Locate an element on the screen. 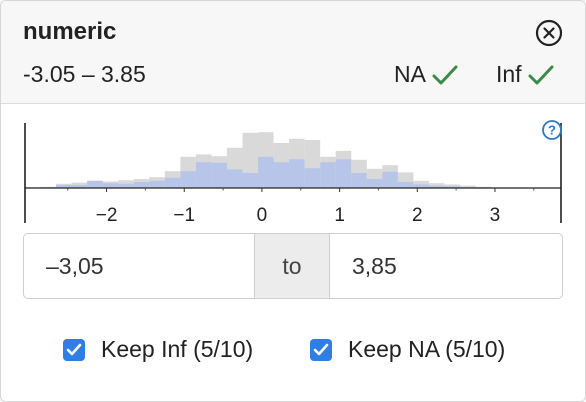 This screenshot has height=402, width=586. question-circle-icon: ? is located at coordinates (552, 130).